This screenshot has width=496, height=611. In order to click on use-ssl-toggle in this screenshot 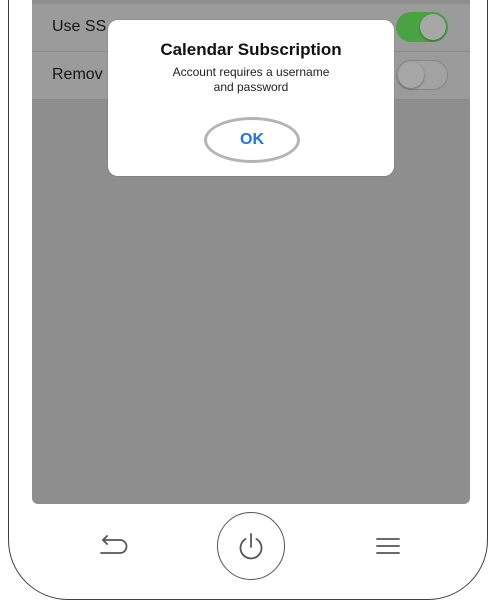, I will do `click(422, 27)`.